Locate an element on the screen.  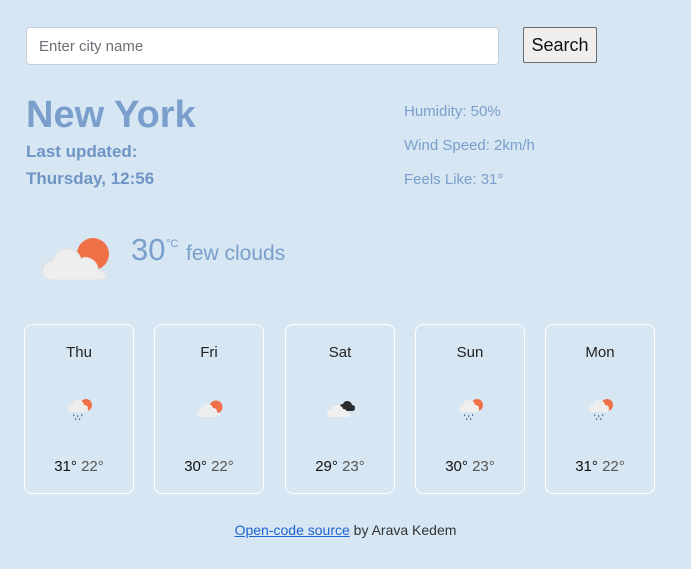
source-code-link: Open-code source is located at coordinates (292, 530).